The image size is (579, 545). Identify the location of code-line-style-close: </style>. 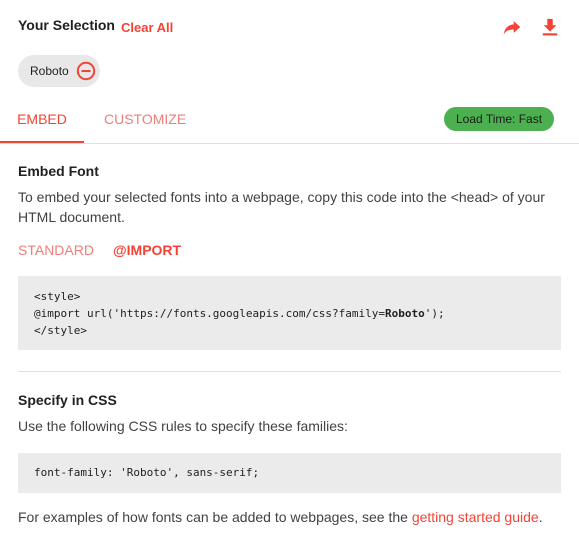
(60, 330).